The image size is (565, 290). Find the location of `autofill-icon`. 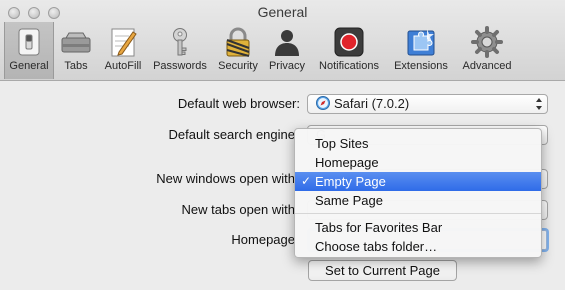

autofill-icon is located at coordinates (124, 42).